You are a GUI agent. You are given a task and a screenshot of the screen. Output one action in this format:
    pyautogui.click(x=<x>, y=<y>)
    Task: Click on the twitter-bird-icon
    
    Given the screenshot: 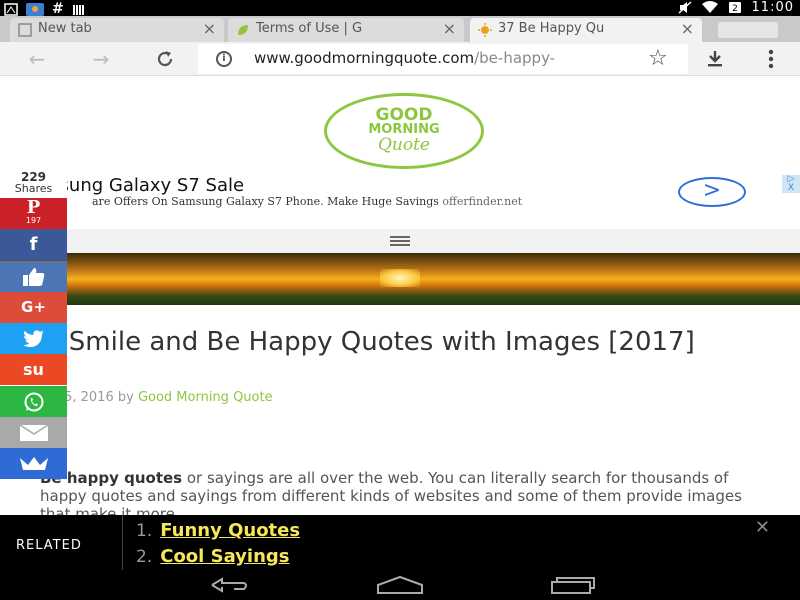 What is the action you would take?
    pyautogui.click(x=33, y=339)
    